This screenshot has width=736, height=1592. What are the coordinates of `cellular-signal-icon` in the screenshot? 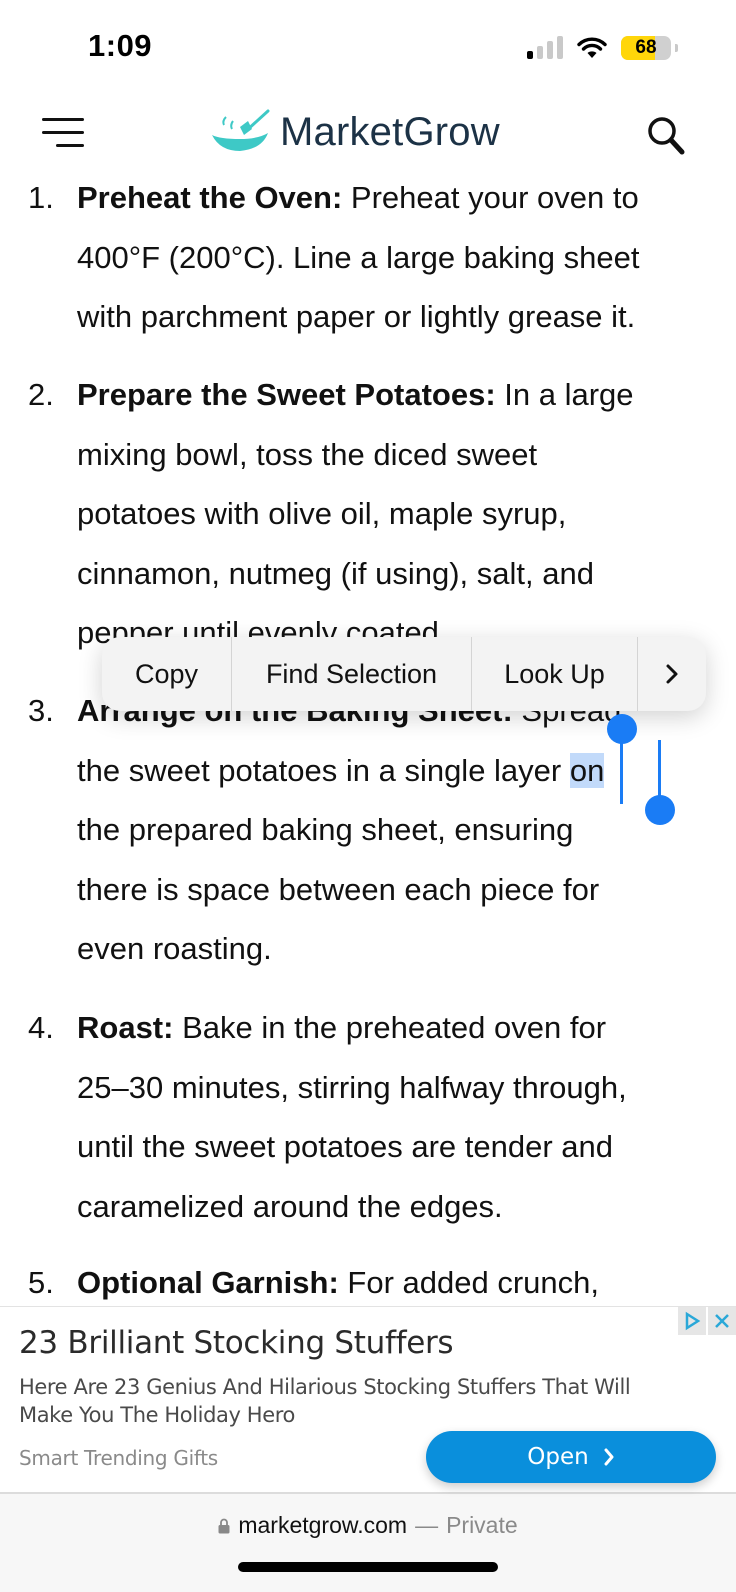 It's located at (545, 47).